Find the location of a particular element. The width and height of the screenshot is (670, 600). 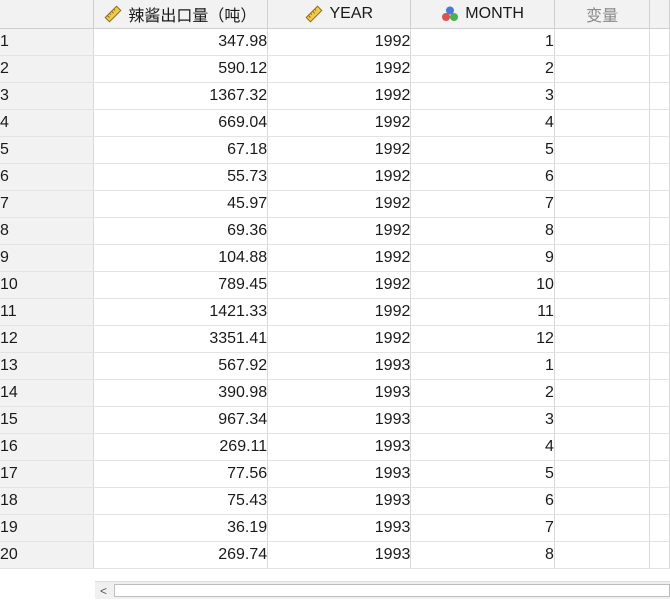

row-number-cell: 16 is located at coordinates (47, 447).